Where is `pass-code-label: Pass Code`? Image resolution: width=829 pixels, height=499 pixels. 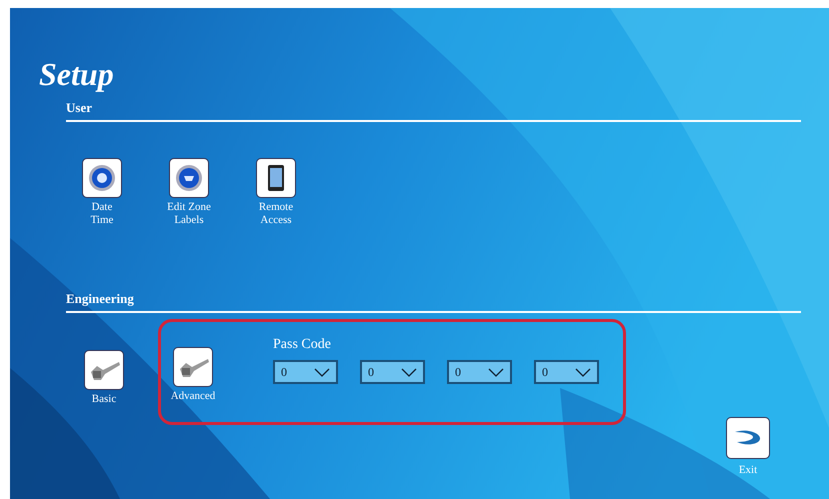 pass-code-label: Pass Code is located at coordinates (302, 345).